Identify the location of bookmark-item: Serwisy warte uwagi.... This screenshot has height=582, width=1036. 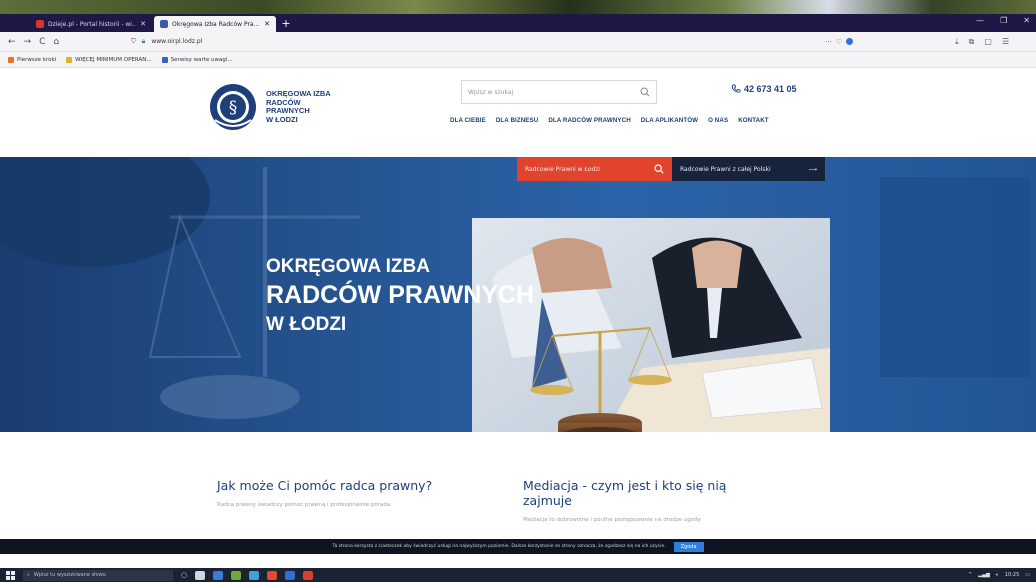
(197, 59).